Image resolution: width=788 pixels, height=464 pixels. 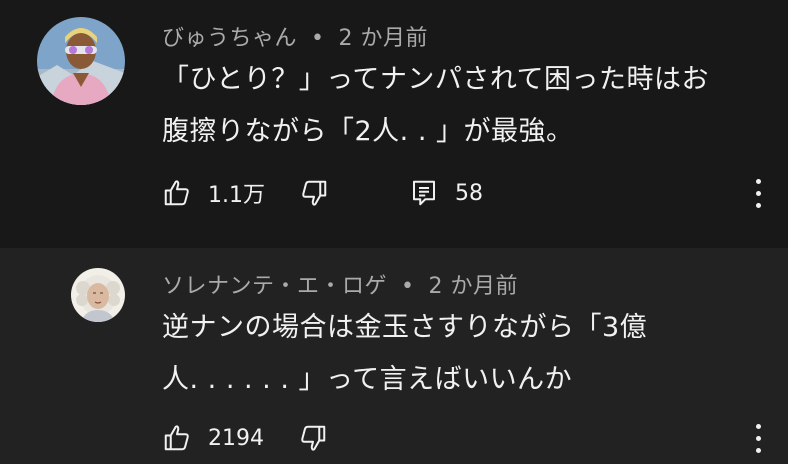 I want to click on comment-meta: ソレナンテ・エ・ロゲ • 2 か月前, so click(x=340, y=284).